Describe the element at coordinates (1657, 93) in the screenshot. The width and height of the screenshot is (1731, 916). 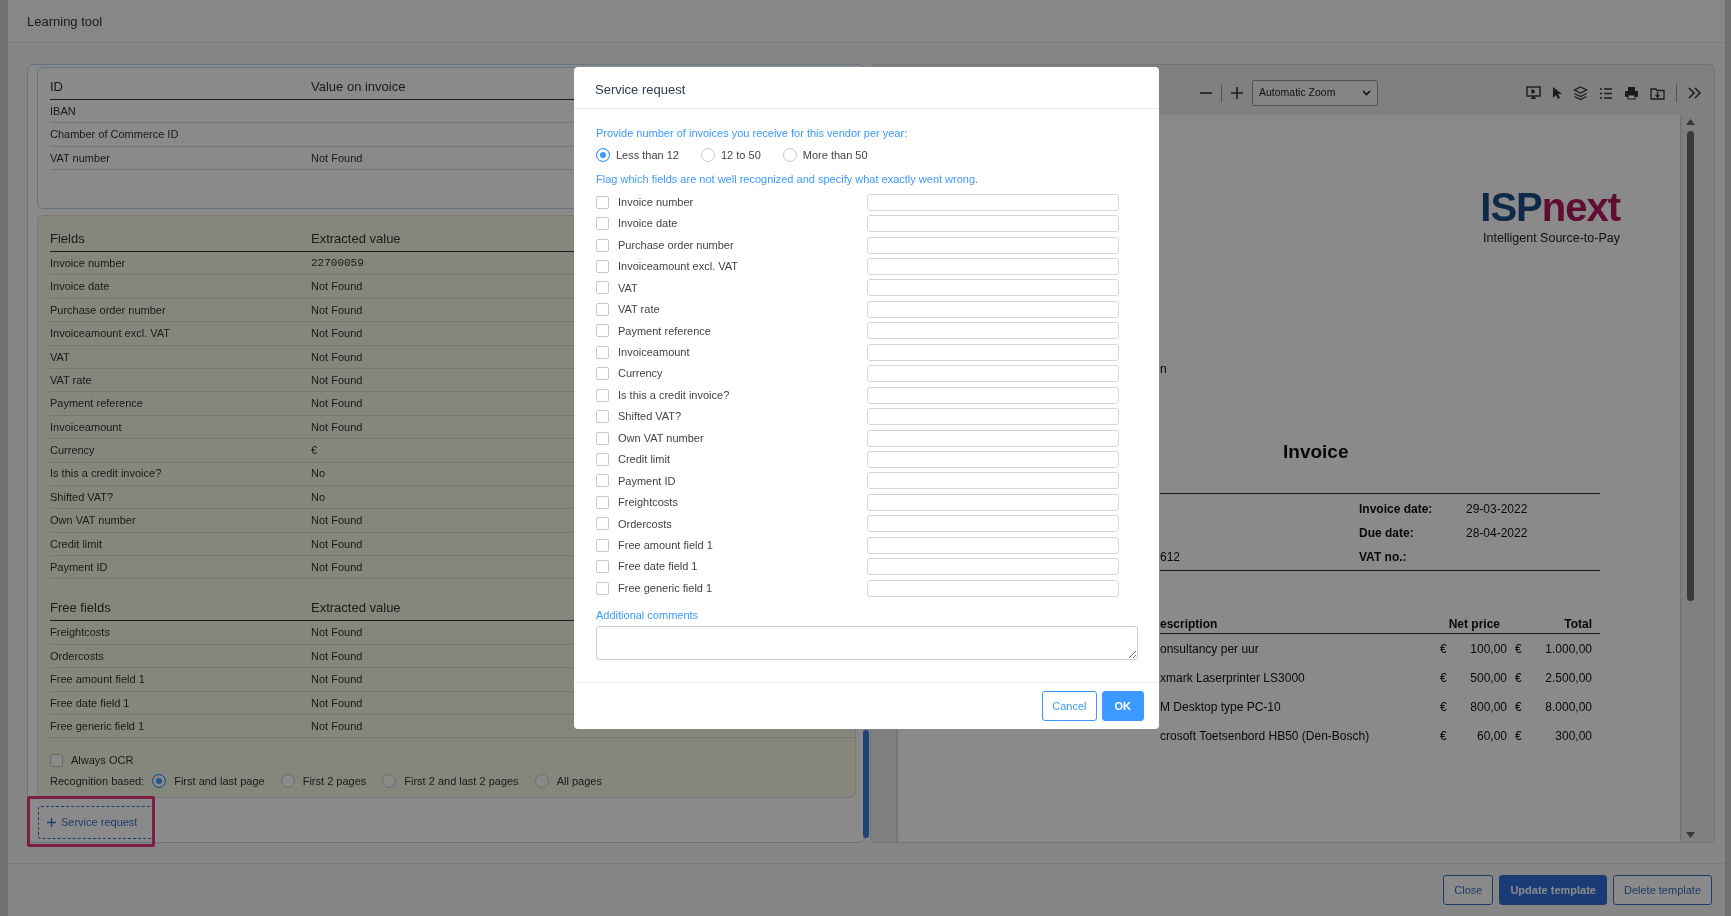
I see `save-icon` at that location.